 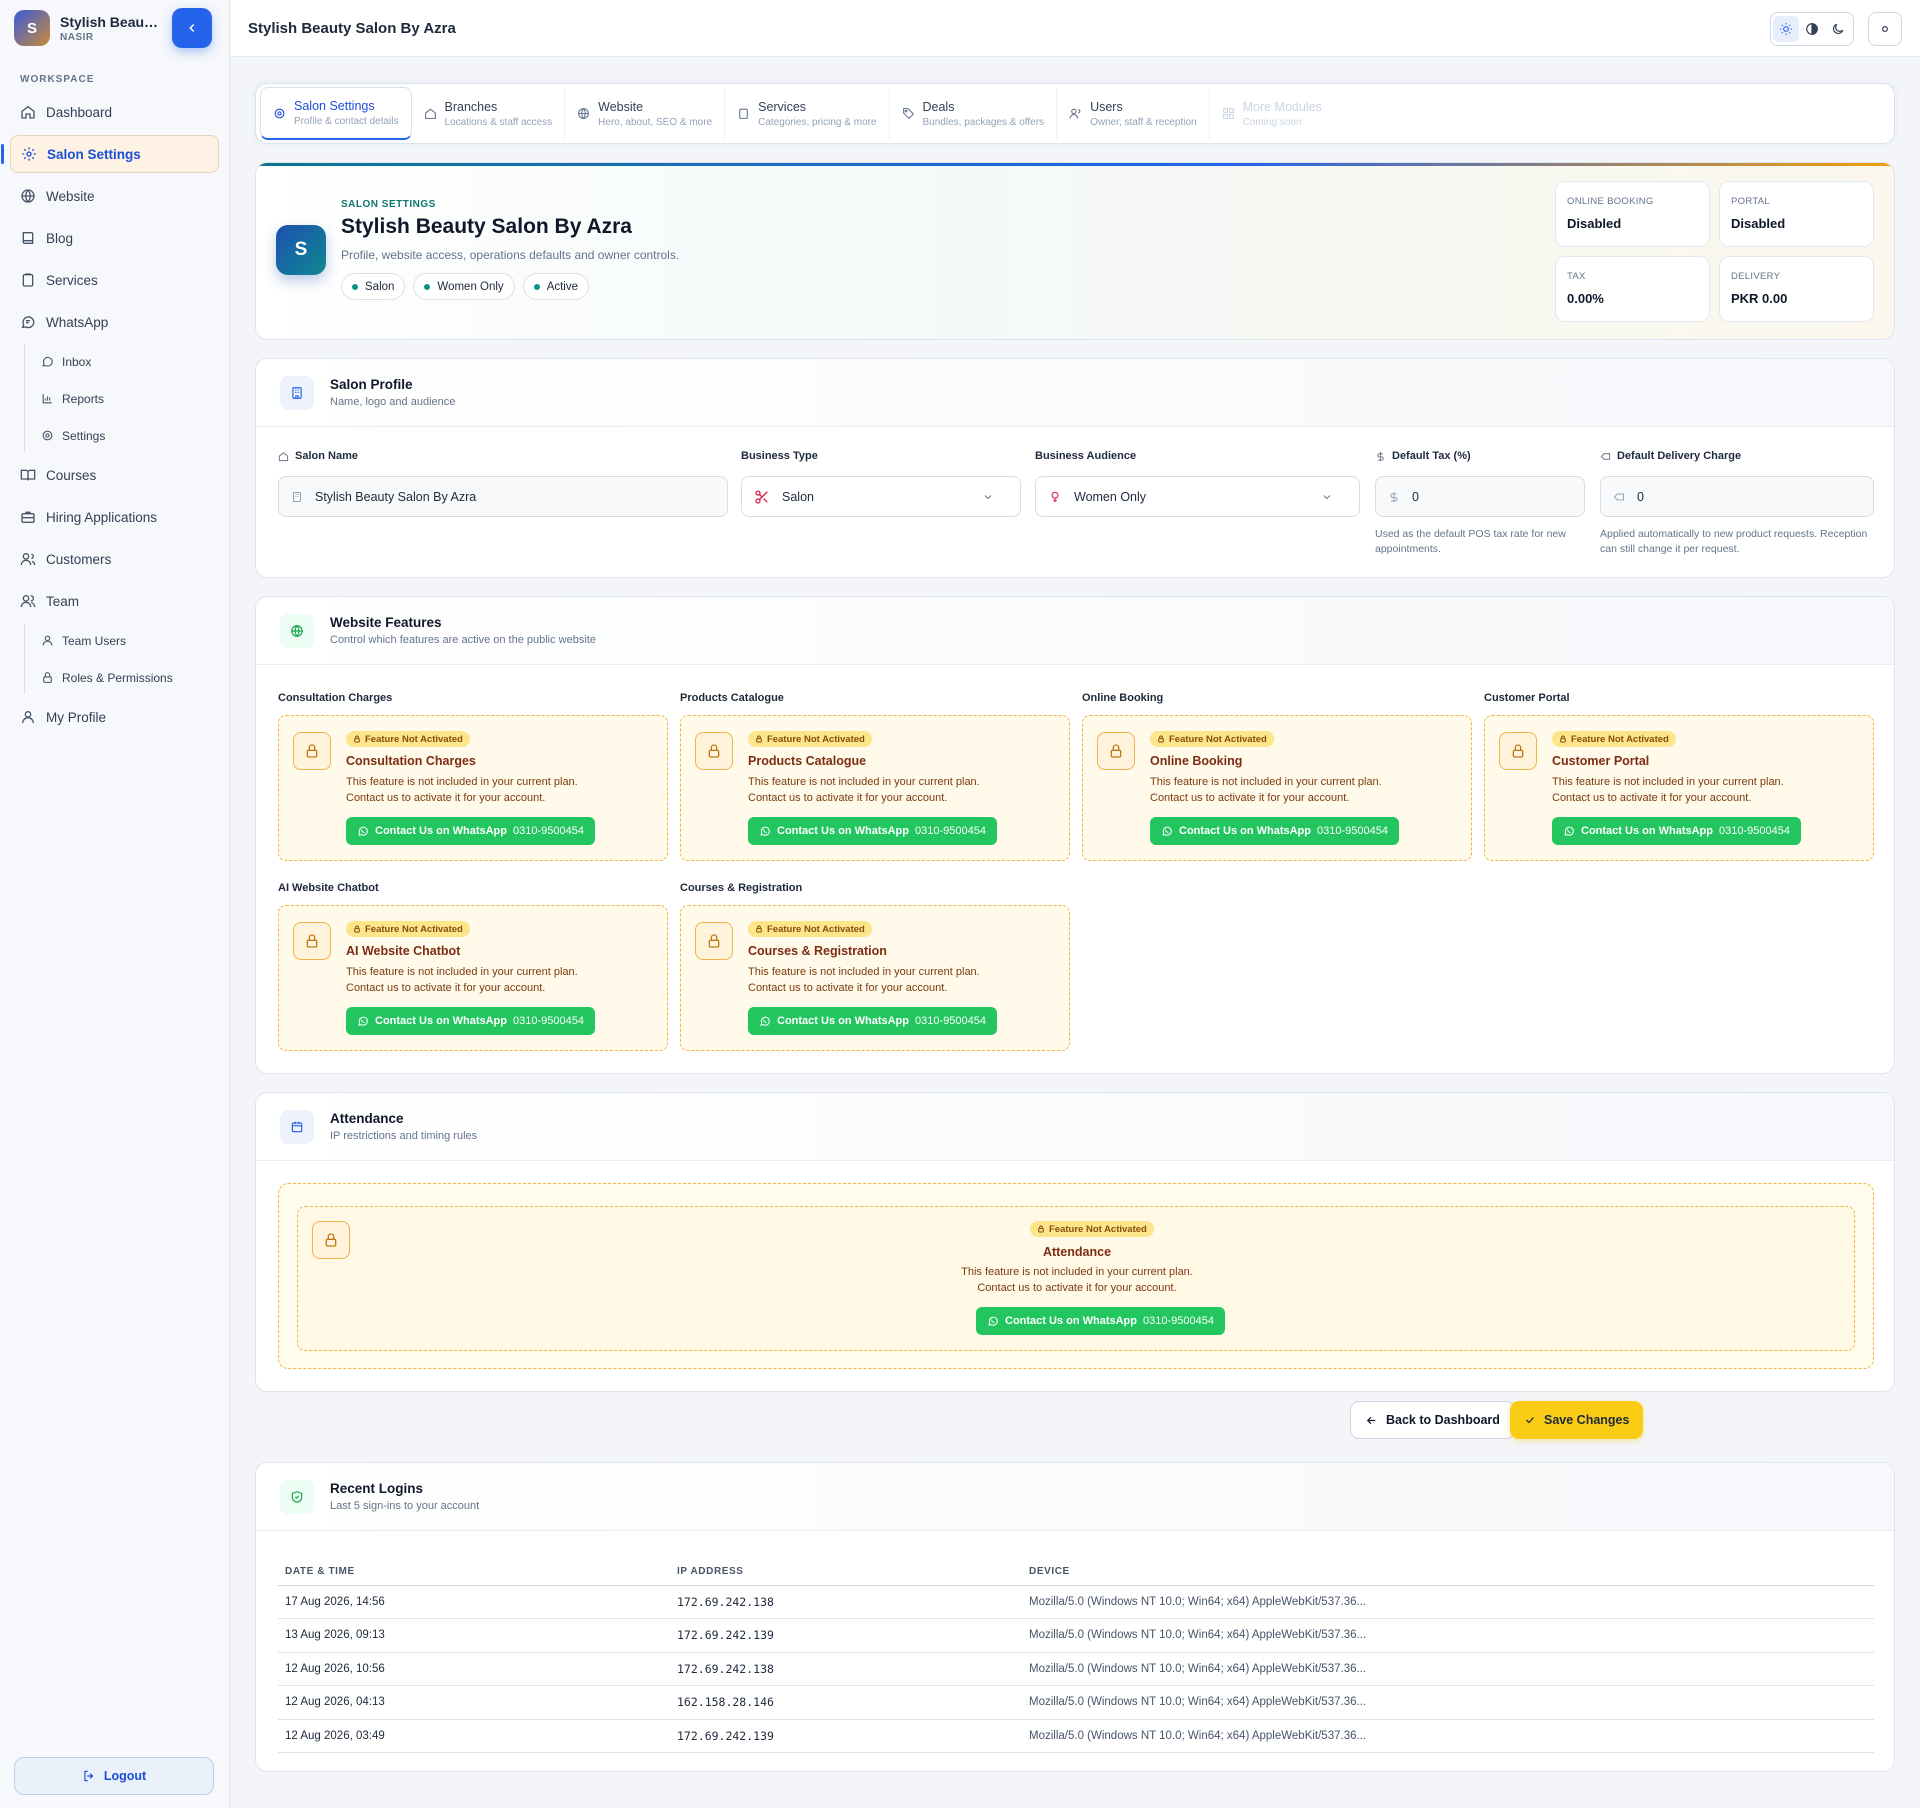 I want to click on sidebar-item-team: Team, so click(x=114, y=601).